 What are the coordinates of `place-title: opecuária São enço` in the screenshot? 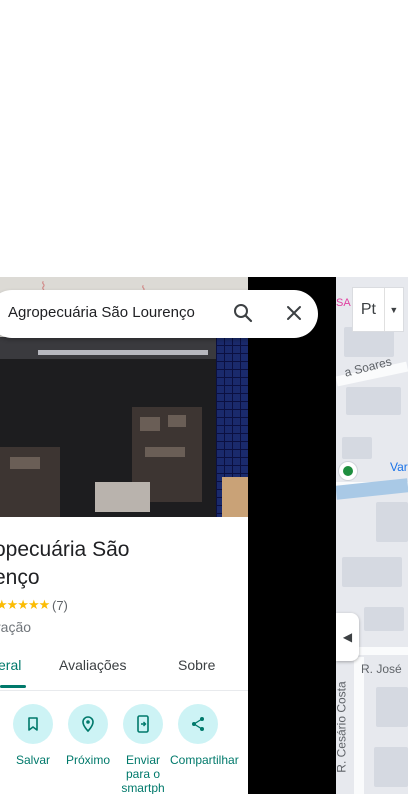 It's located at (117, 564).